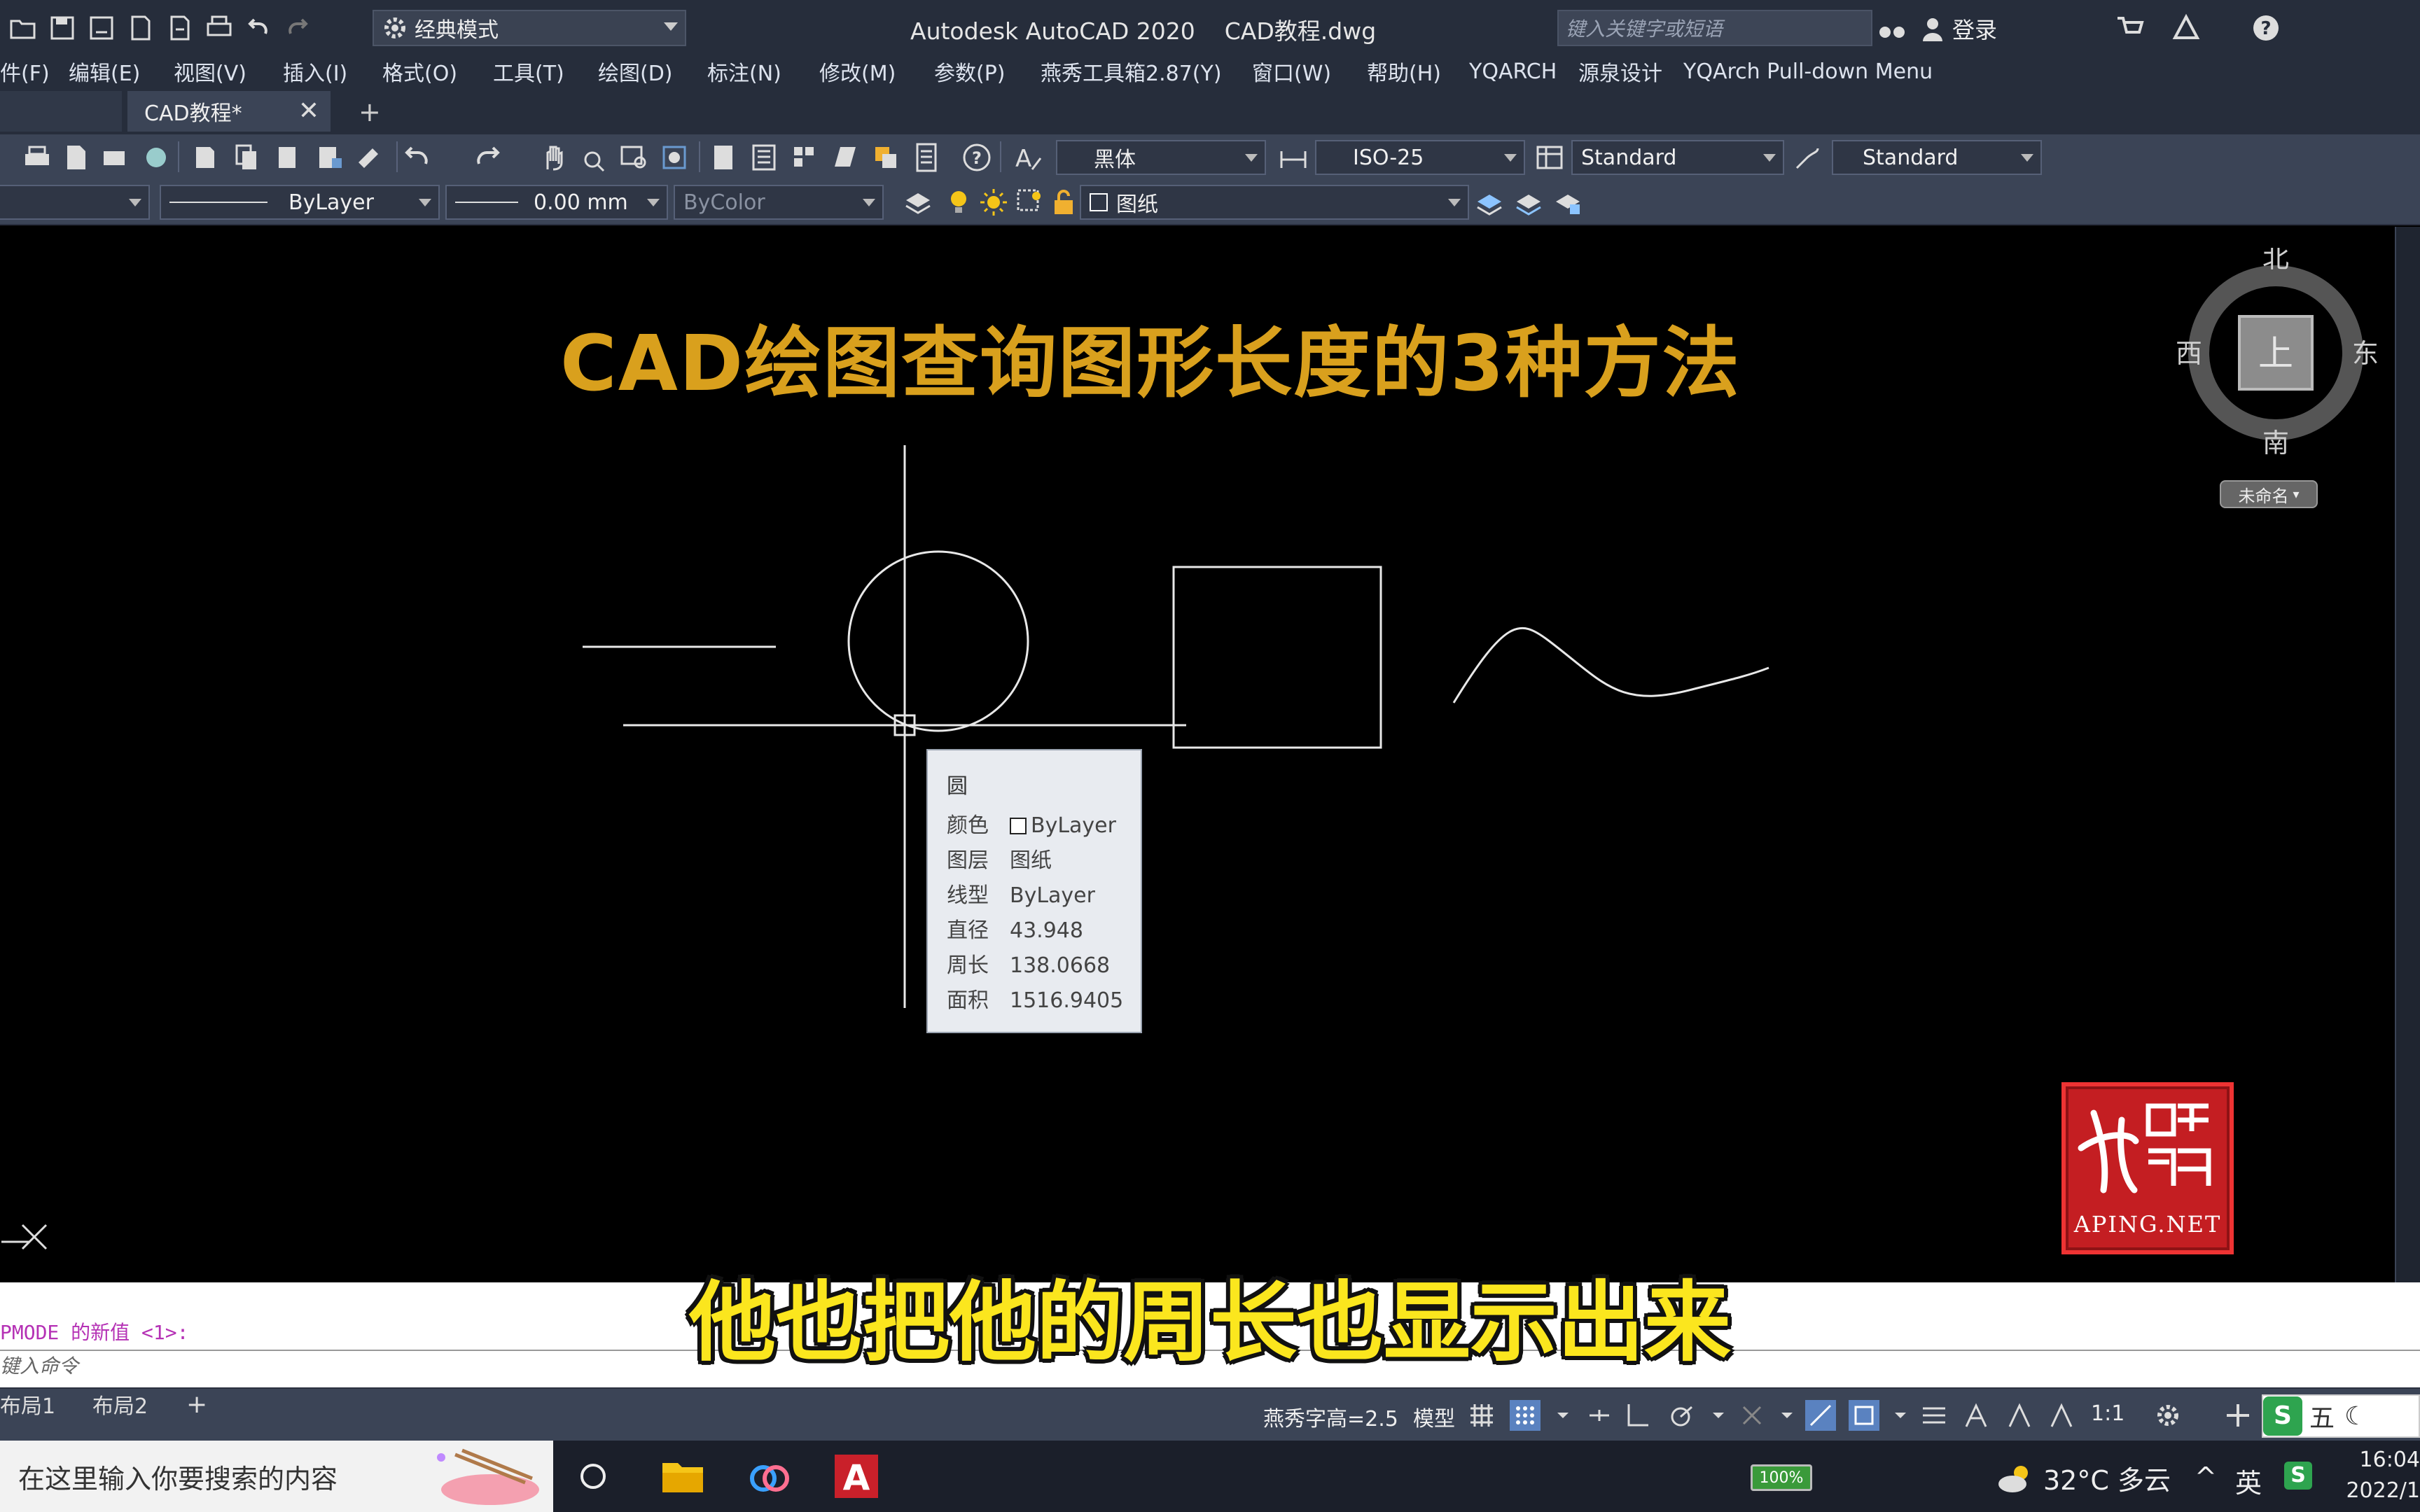 Image resolution: width=2420 pixels, height=1512 pixels. Describe the element at coordinates (1958, 29) in the screenshot. I see `login-button: 登录` at that location.